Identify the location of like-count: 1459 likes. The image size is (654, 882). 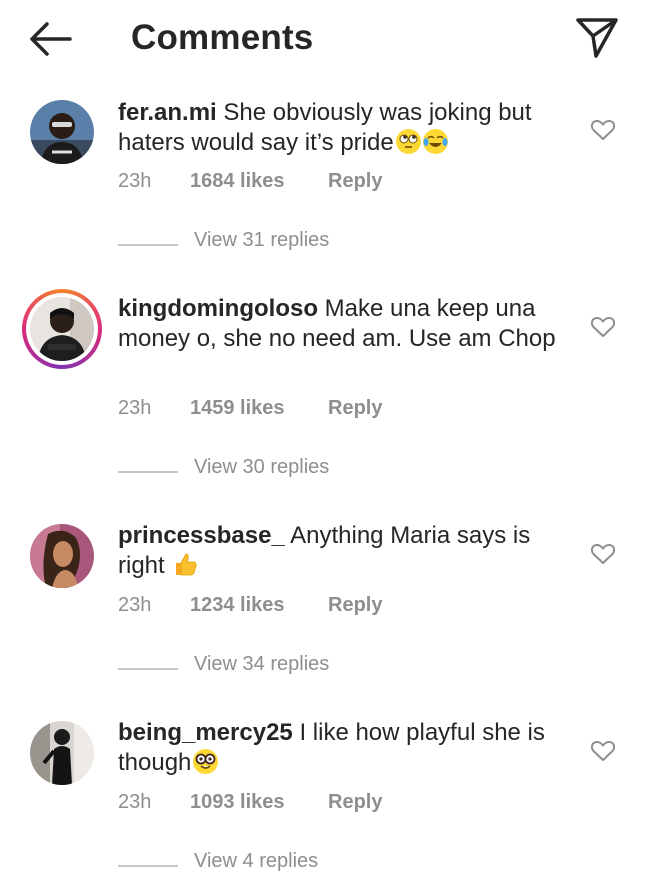
(237, 408).